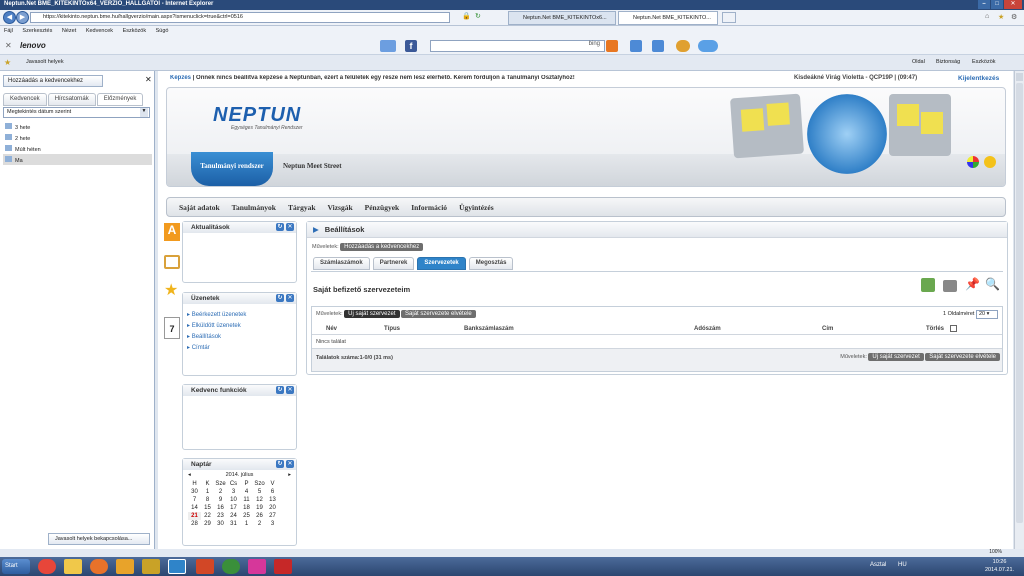 This screenshot has width=1024, height=576. Describe the element at coordinates (99, 31) in the screenshot. I see `menu-favorites: Kedvencek` at that location.